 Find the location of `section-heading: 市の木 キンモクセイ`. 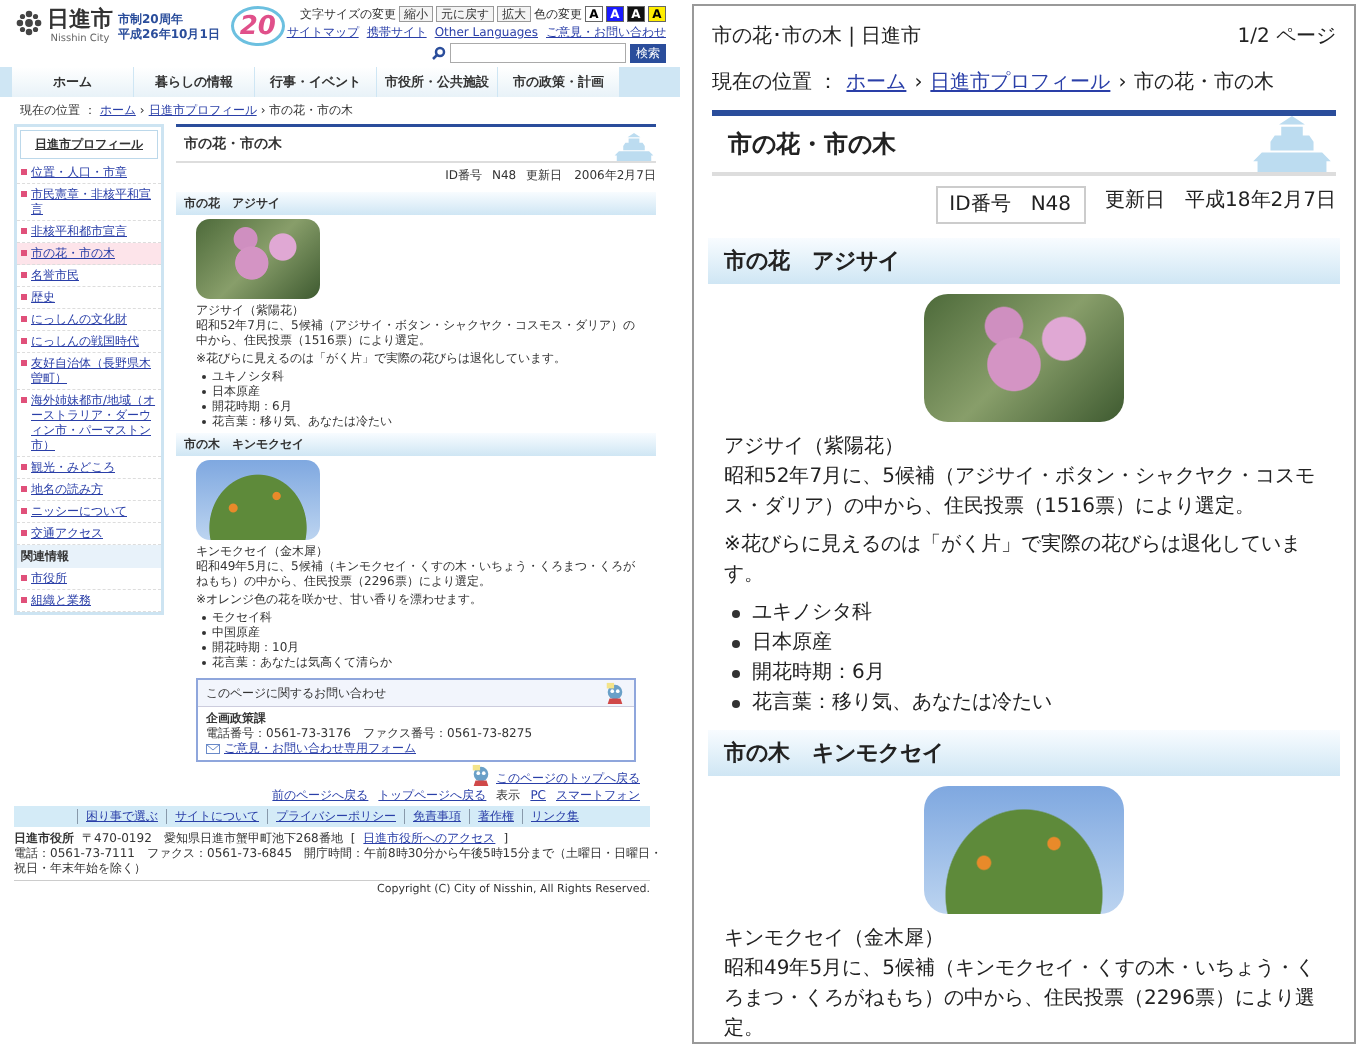

section-heading: 市の木 キンモクセイ is located at coordinates (1024, 753).